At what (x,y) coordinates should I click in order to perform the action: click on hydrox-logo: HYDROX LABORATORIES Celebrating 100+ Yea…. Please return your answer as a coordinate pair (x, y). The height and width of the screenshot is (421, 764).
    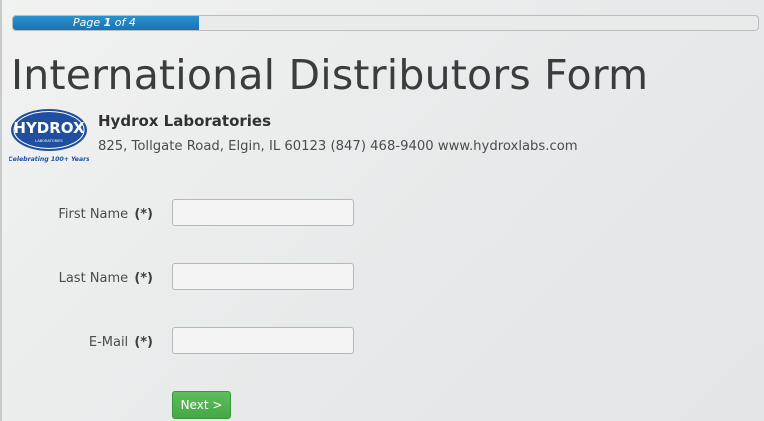
    Looking at the image, I should click on (49, 136).